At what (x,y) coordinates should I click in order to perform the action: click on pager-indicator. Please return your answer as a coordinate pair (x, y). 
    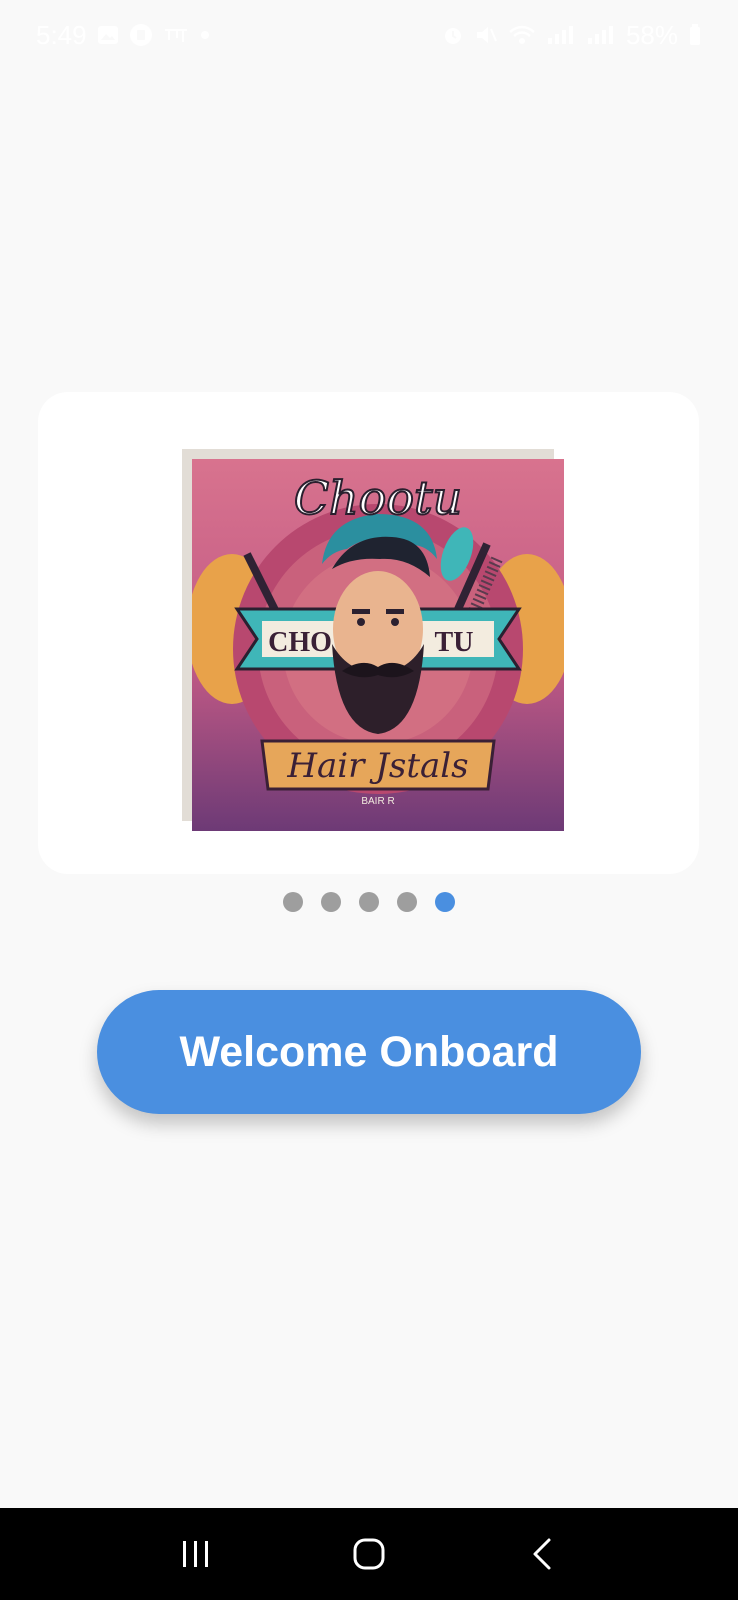
    Looking at the image, I should click on (369, 903).